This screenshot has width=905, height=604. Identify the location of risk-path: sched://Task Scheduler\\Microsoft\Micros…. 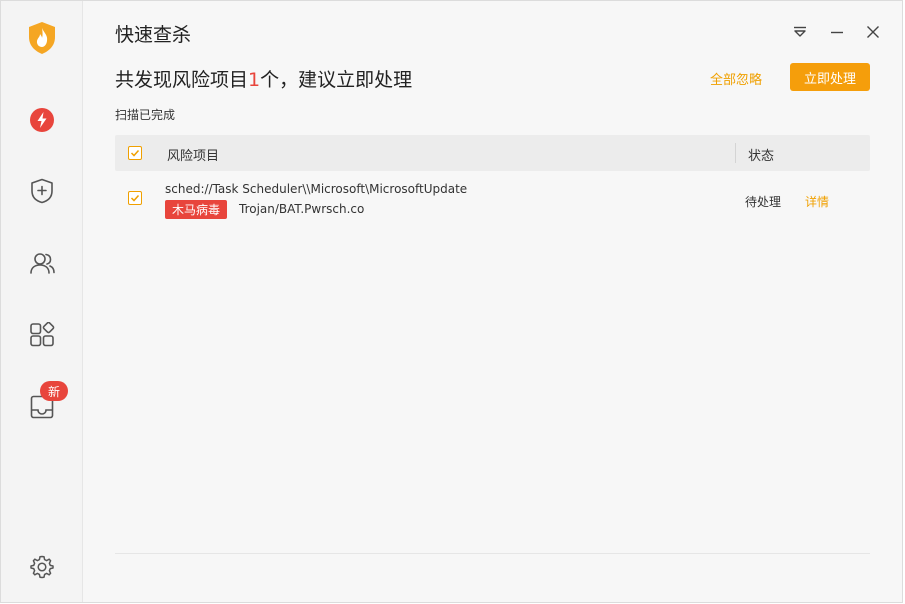
(316, 189).